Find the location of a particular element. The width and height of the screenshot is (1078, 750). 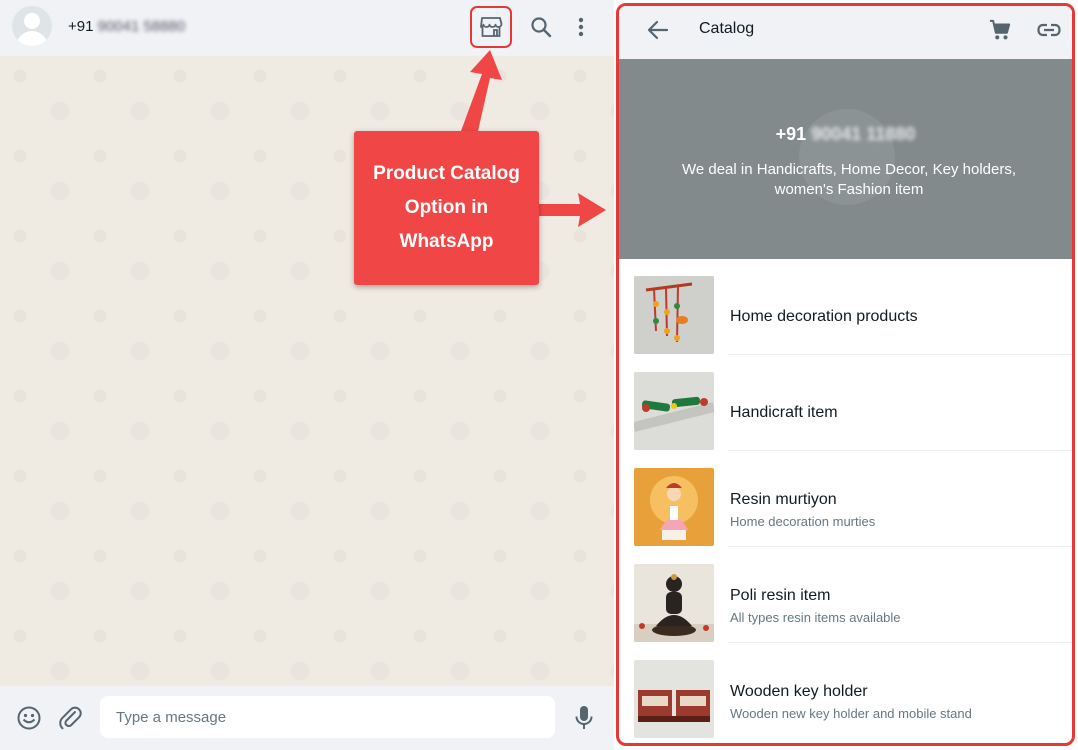

catalog-item: Resin murtiyon Home decoration murties is located at coordinates (845, 499).